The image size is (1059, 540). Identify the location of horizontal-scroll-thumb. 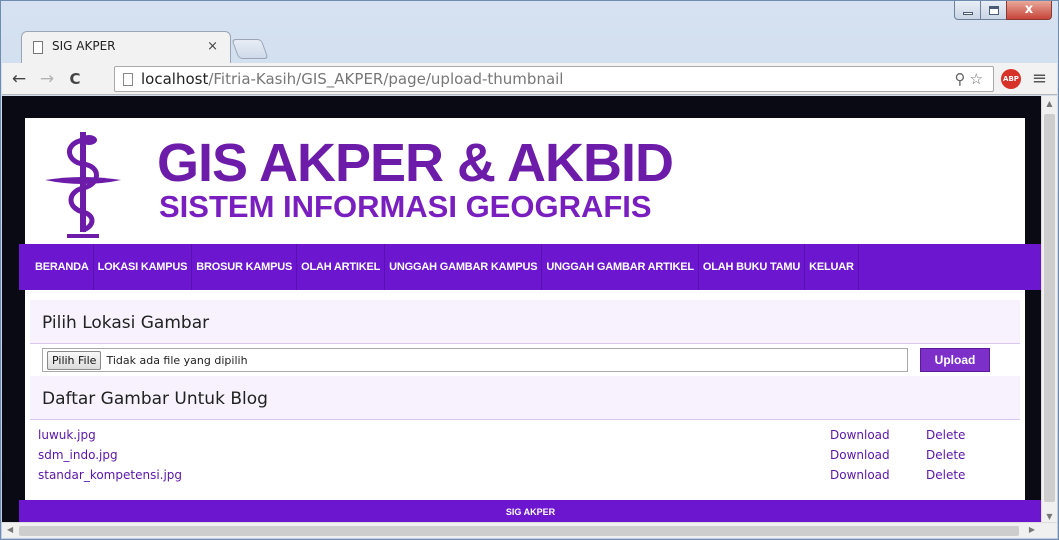
(519, 531).